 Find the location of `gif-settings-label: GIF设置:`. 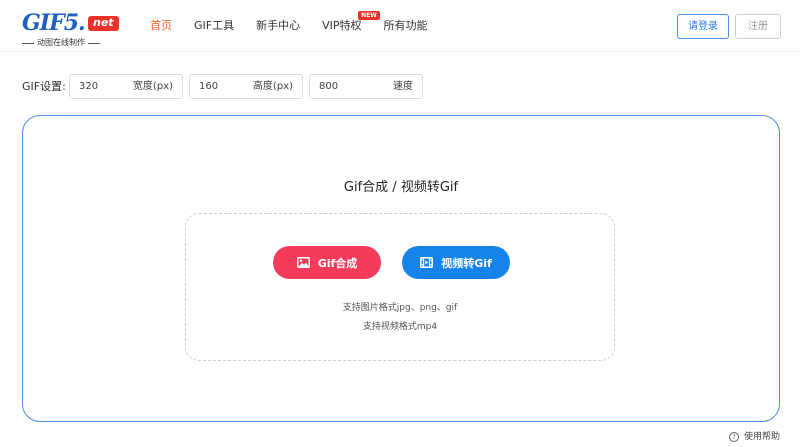

gif-settings-label: GIF设置: is located at coordinates (44, 86).